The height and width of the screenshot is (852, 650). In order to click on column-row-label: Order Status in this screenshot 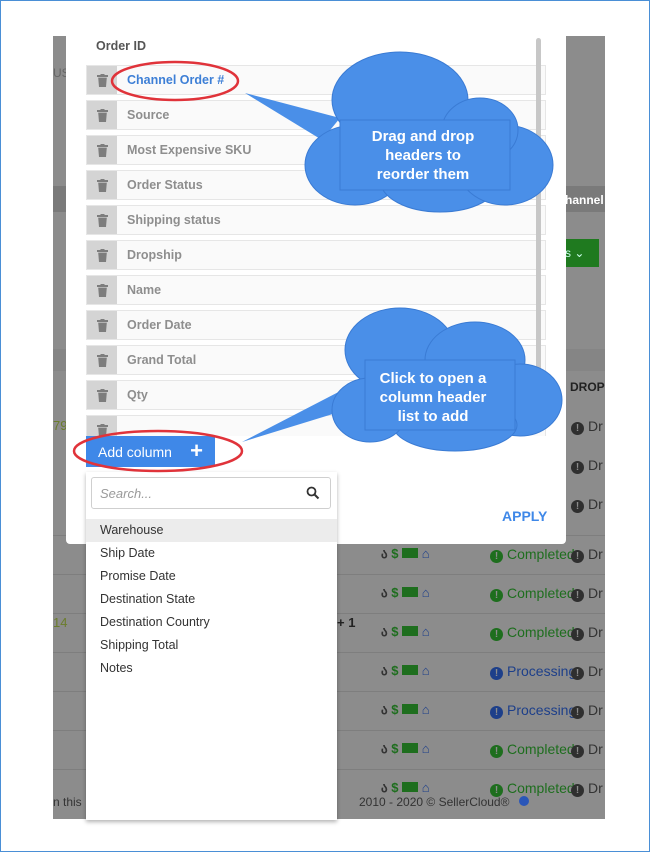, I will do `click(165, 185)`.